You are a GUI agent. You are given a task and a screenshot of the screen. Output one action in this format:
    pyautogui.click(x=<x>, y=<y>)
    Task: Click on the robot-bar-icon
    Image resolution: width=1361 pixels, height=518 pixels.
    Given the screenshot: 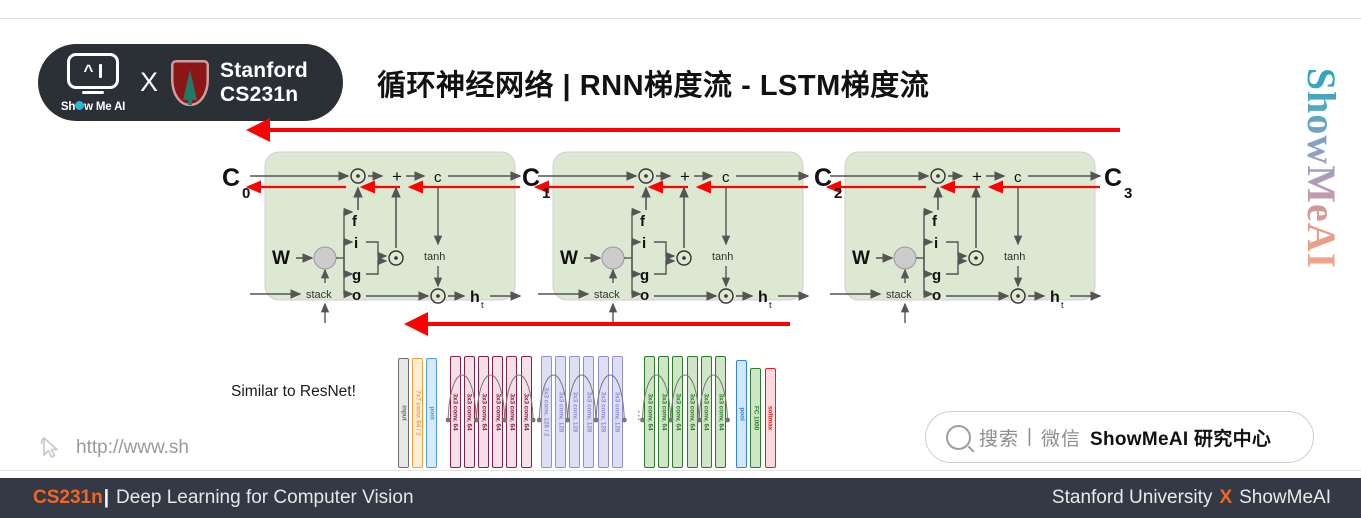 What is the action you would take?
    pyautogui.click(x=101, y=70)
    